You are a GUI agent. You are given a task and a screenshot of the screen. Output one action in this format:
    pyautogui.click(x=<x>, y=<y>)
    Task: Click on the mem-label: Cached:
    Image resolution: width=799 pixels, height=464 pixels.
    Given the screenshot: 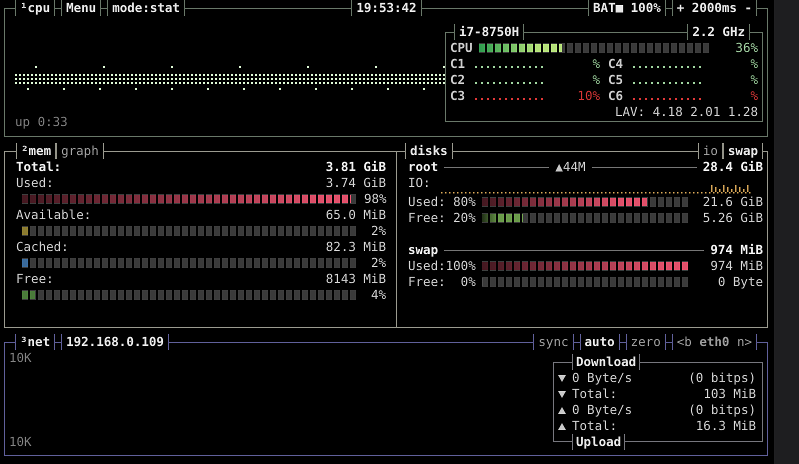 What is the action you would take?
    pyautogui.click(x=42, y=247)
    